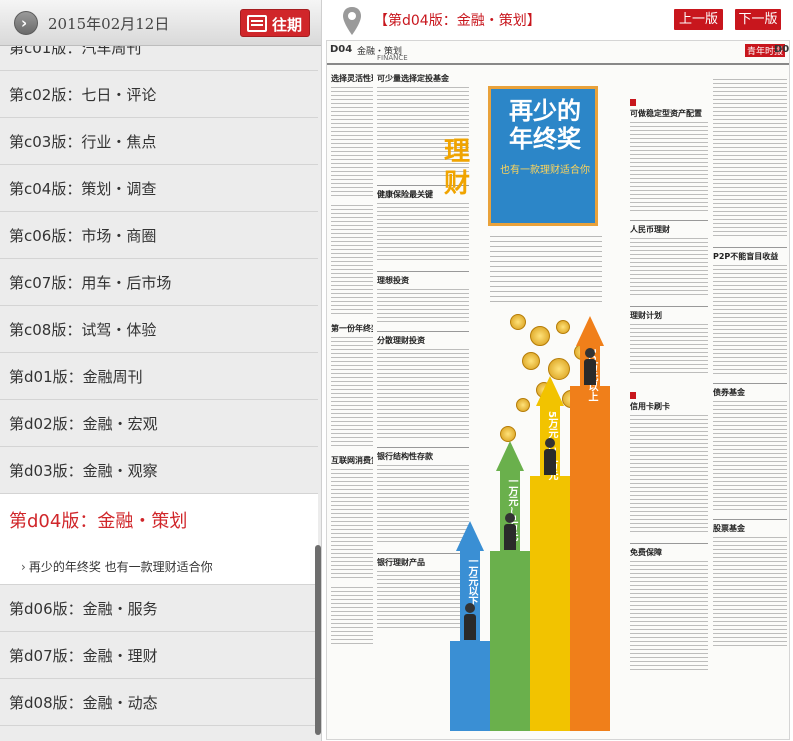 The height and width of the screenshot is (741, 793). What do you see at coordinates (159, 539) in the screenshot?
I see `edition-item-active: 第d04版：金融・策划 › 再少的年终奖 也有一款理财适合你` at bounding box center [159, 539].